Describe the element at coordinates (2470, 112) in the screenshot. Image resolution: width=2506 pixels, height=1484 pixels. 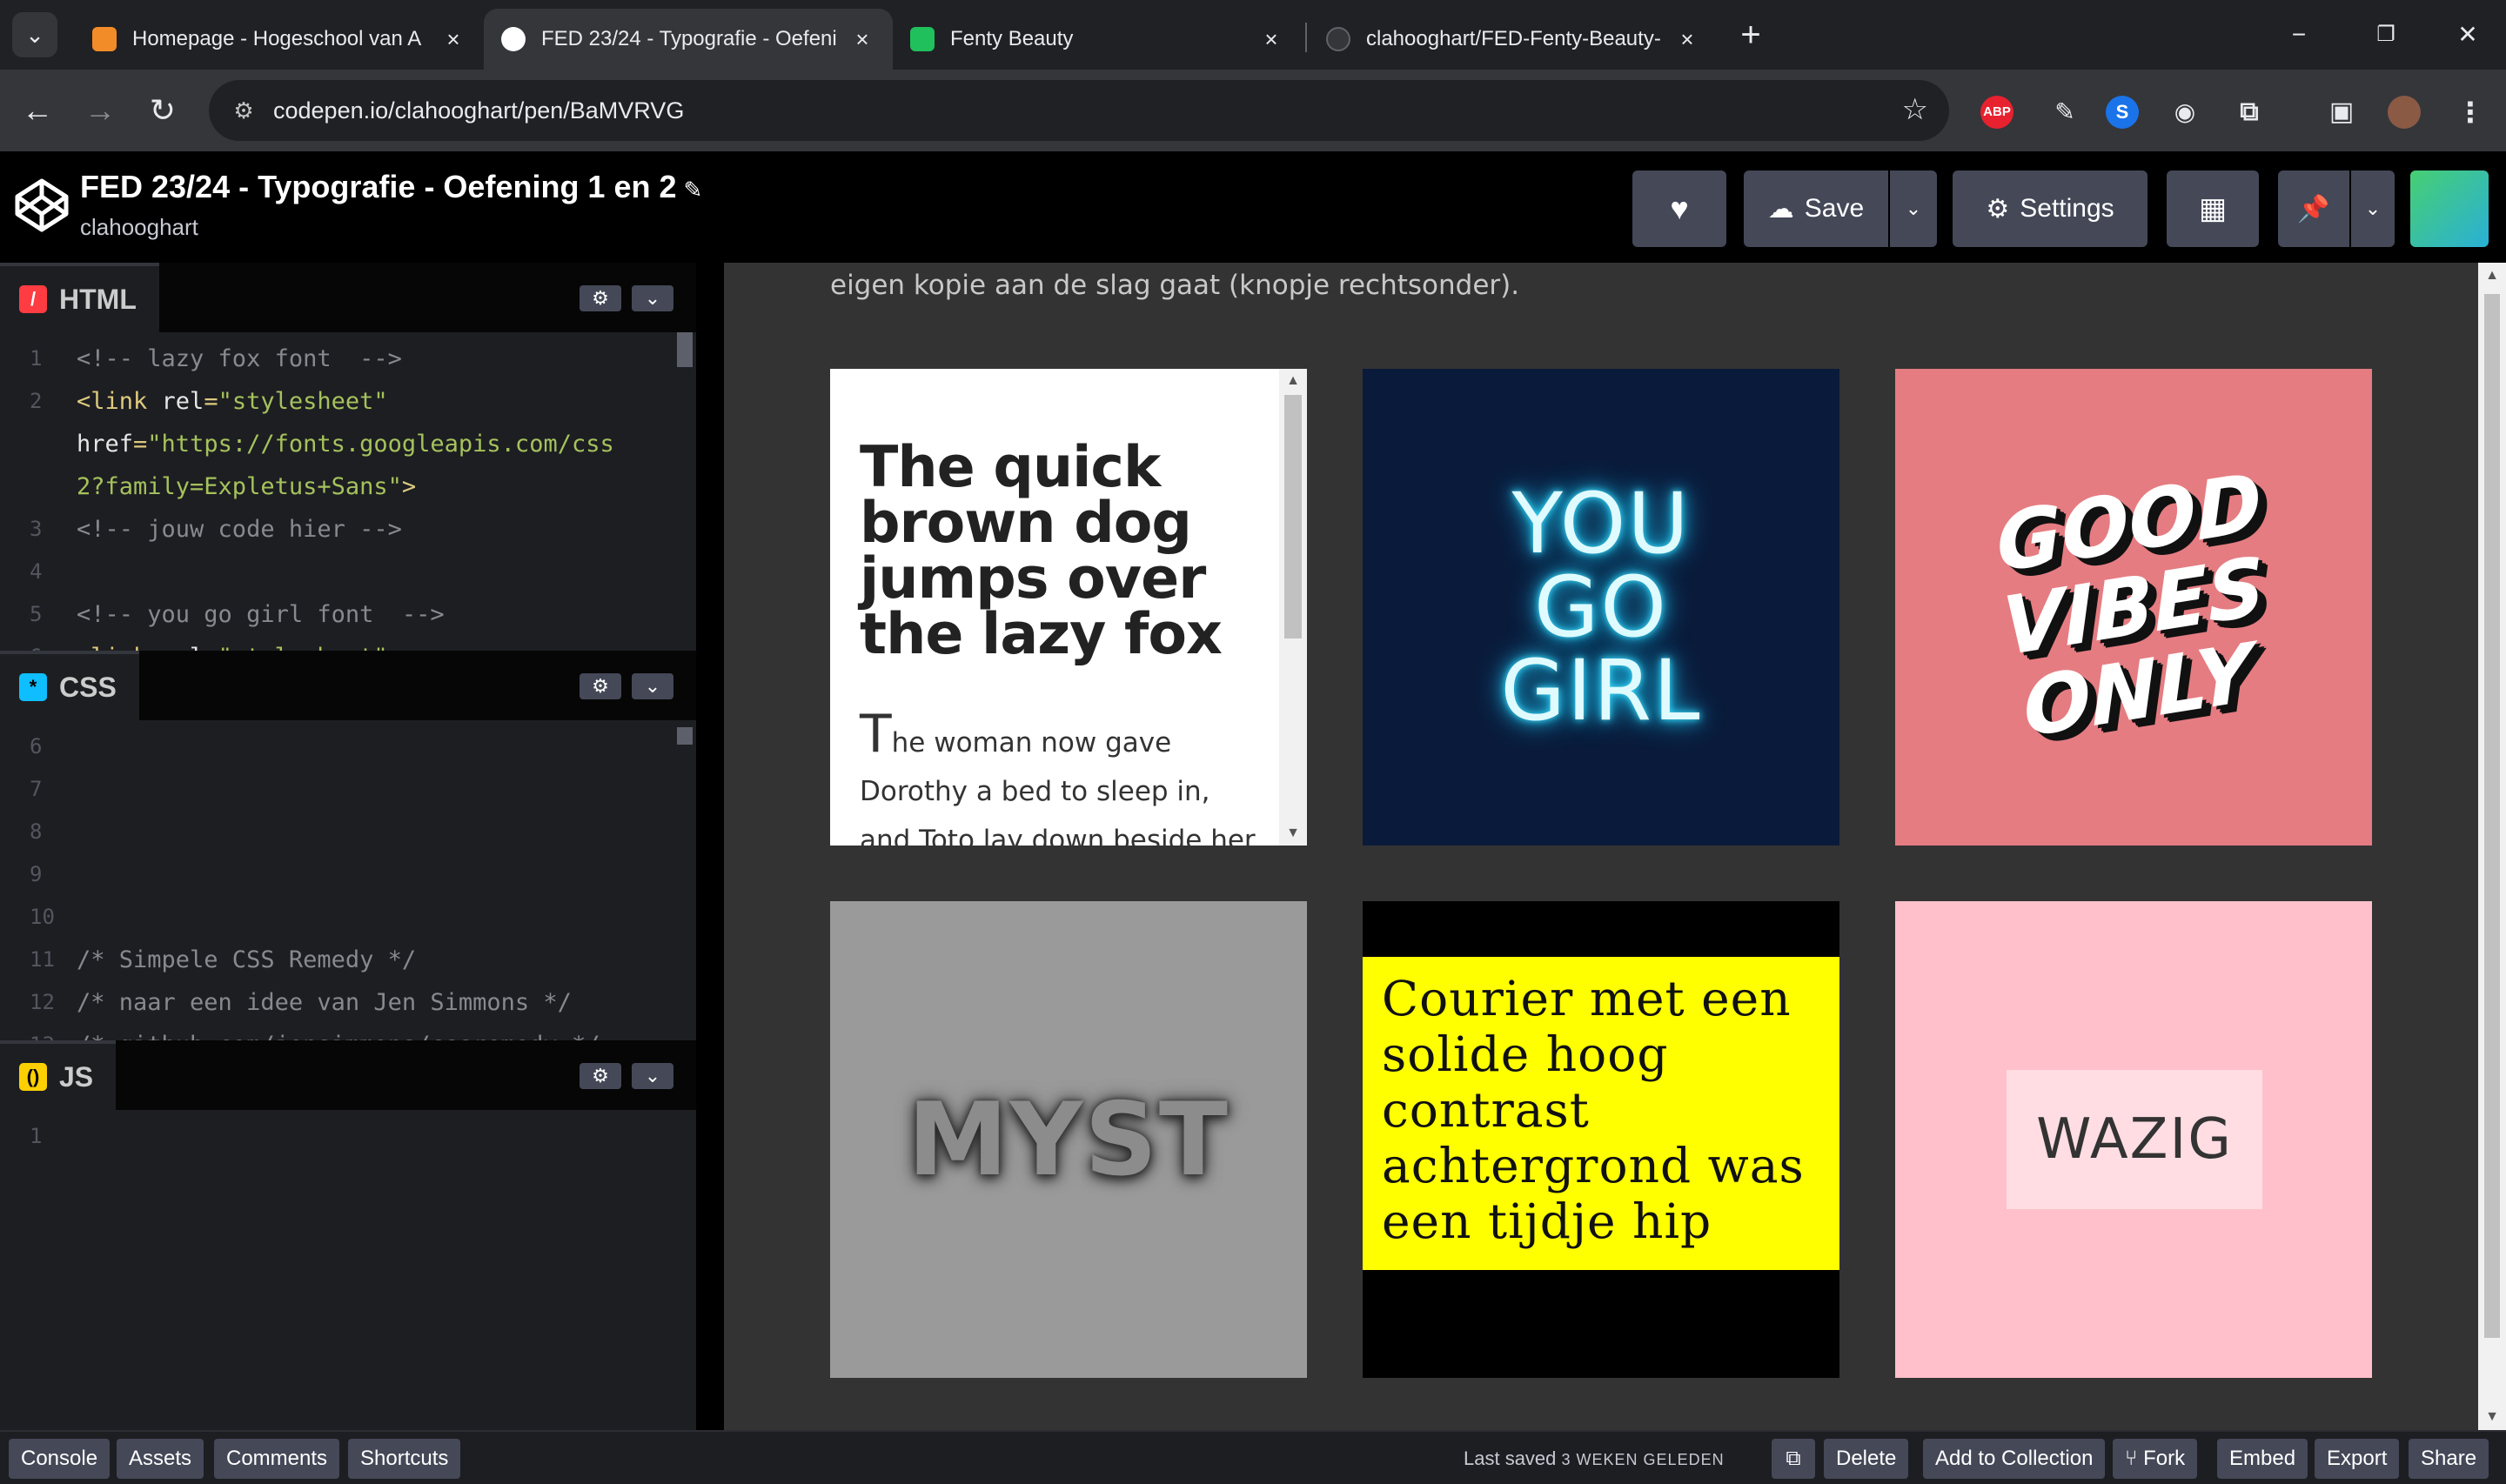
I see `browser-menu-icon: ⋮` at that location.